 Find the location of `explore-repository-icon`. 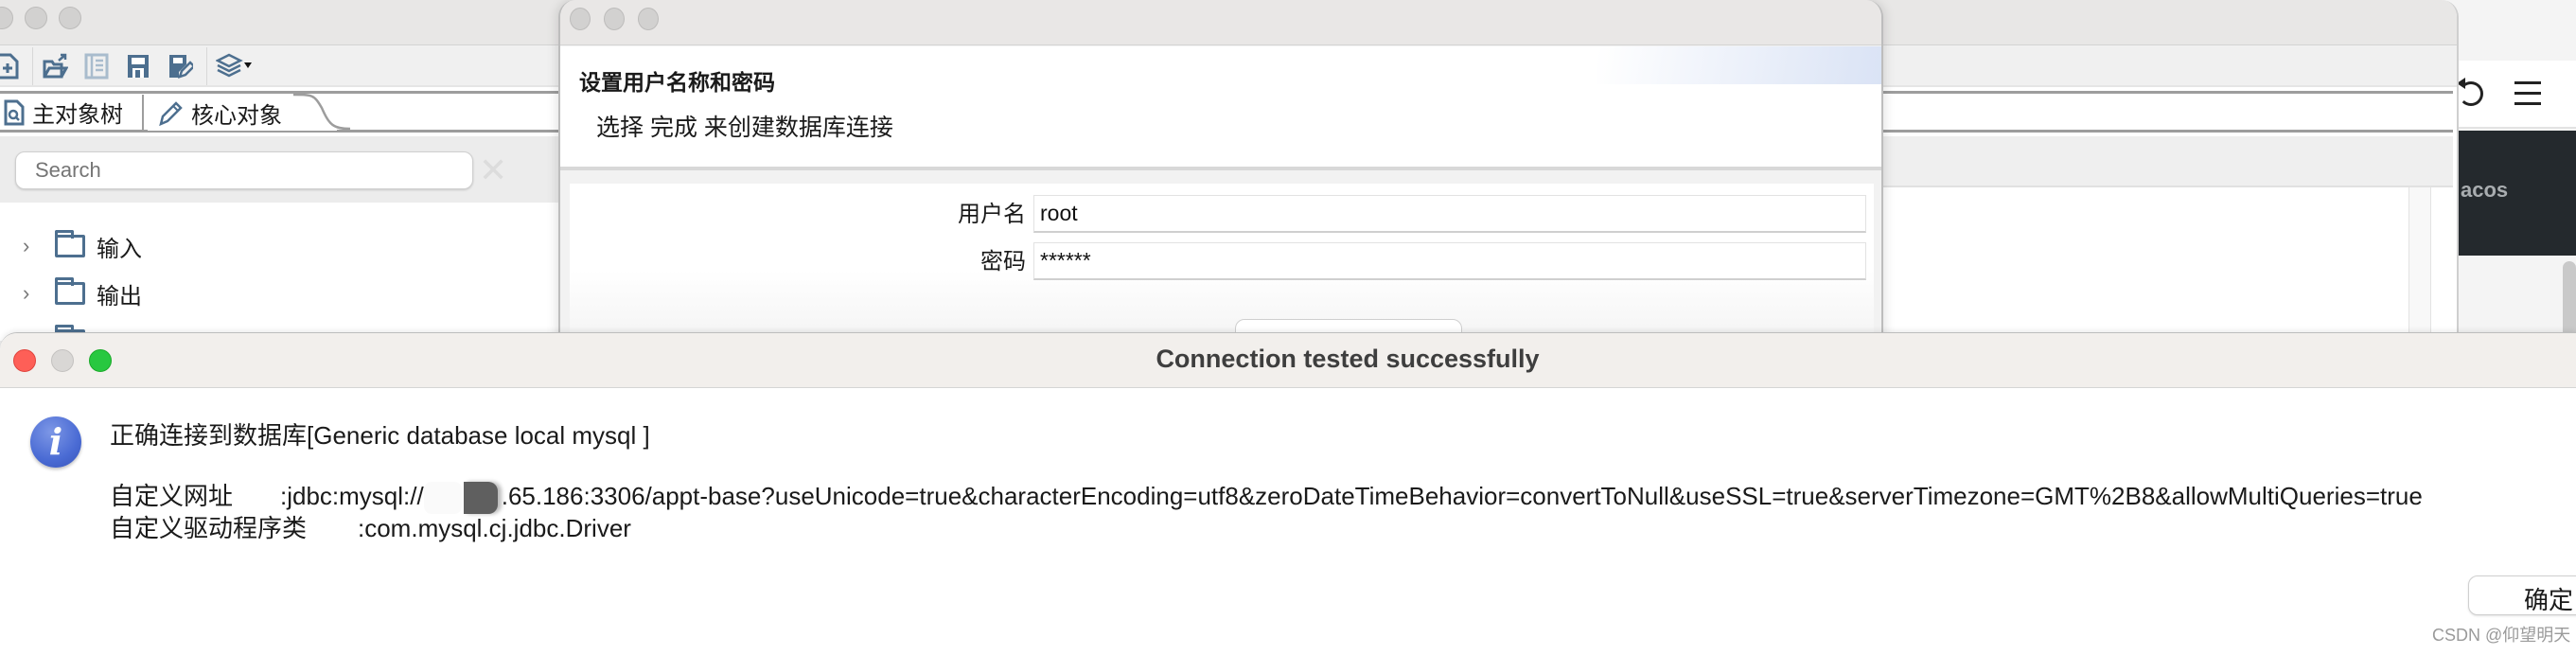

explore-repository-icon is located at coordinates (96, 66).